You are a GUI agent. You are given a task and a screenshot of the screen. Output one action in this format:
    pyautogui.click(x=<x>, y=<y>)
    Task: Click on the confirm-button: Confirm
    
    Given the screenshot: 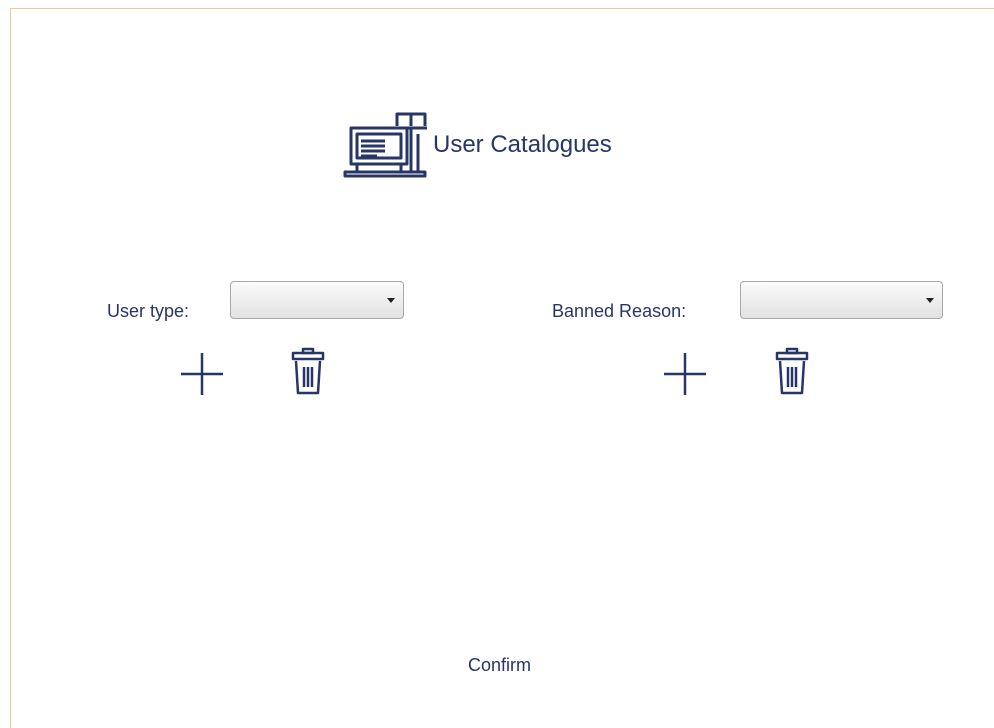 What is the action you would take?
    pyautogui.click(x=499, y=665)
    